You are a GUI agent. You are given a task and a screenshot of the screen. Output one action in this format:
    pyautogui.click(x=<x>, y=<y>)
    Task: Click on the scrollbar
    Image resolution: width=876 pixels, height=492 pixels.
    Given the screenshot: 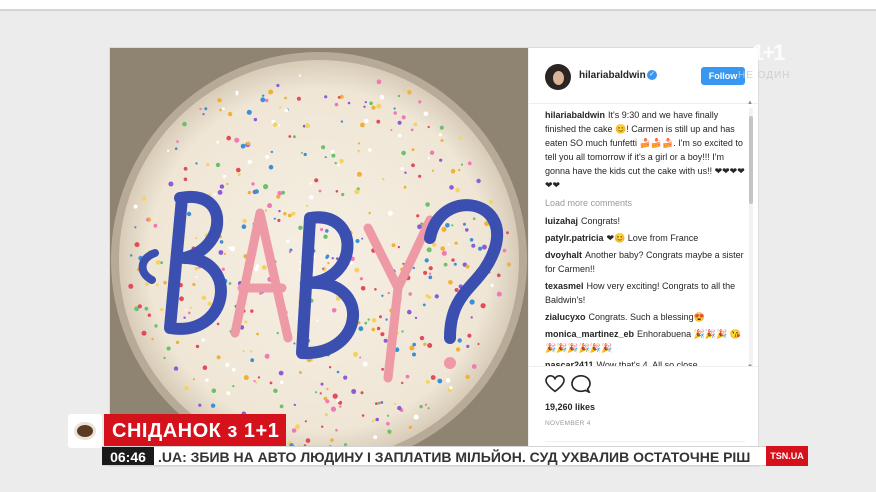 What is the action you would take?
    pyautogui.click(x=751, y=239)
    